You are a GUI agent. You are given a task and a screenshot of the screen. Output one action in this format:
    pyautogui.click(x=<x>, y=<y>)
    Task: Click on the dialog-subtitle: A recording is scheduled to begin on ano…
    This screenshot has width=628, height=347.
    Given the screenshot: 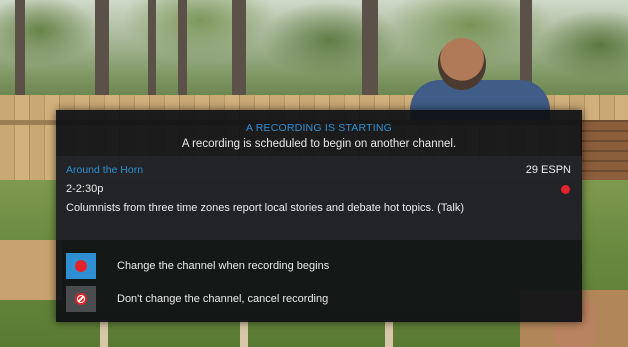 What is the action you would take?
    pyautogui.click(x=319, y=144)
    